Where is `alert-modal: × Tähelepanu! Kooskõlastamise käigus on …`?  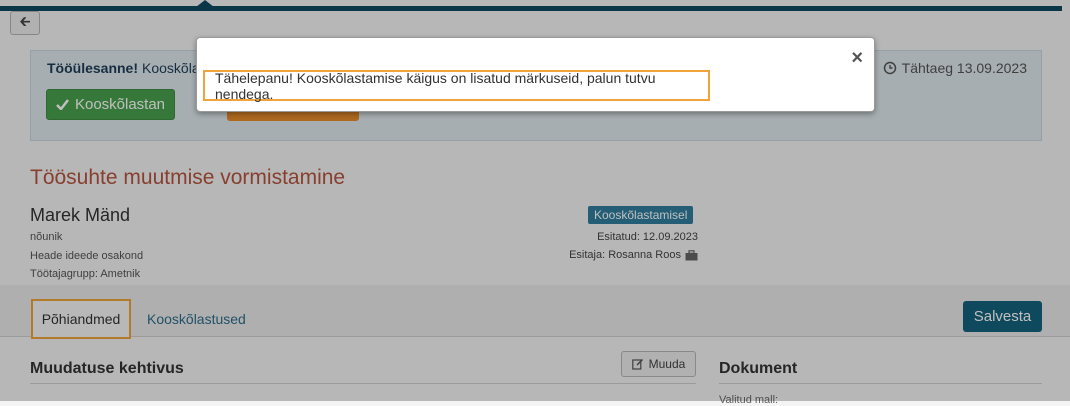
alert-modal: × Tähelepanu! Kooskõlastamise käigus on … is located at coordinates (535, 74).